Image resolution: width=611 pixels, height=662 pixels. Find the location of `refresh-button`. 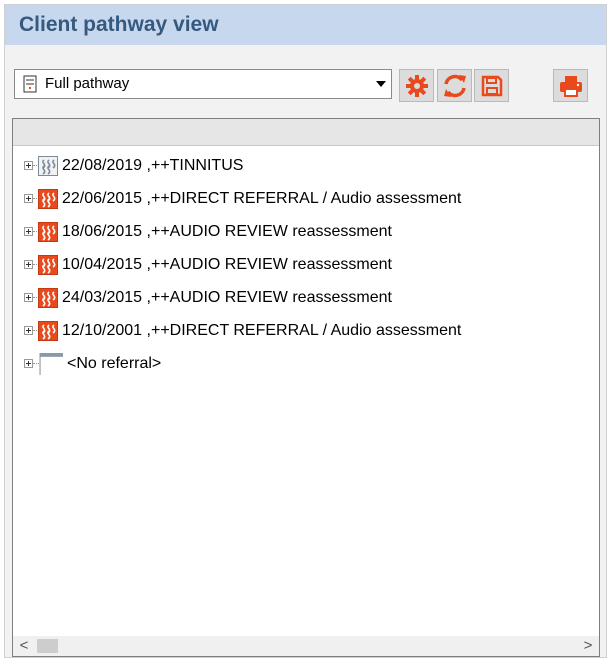

refresh-button is located at coordinates (454, 85).